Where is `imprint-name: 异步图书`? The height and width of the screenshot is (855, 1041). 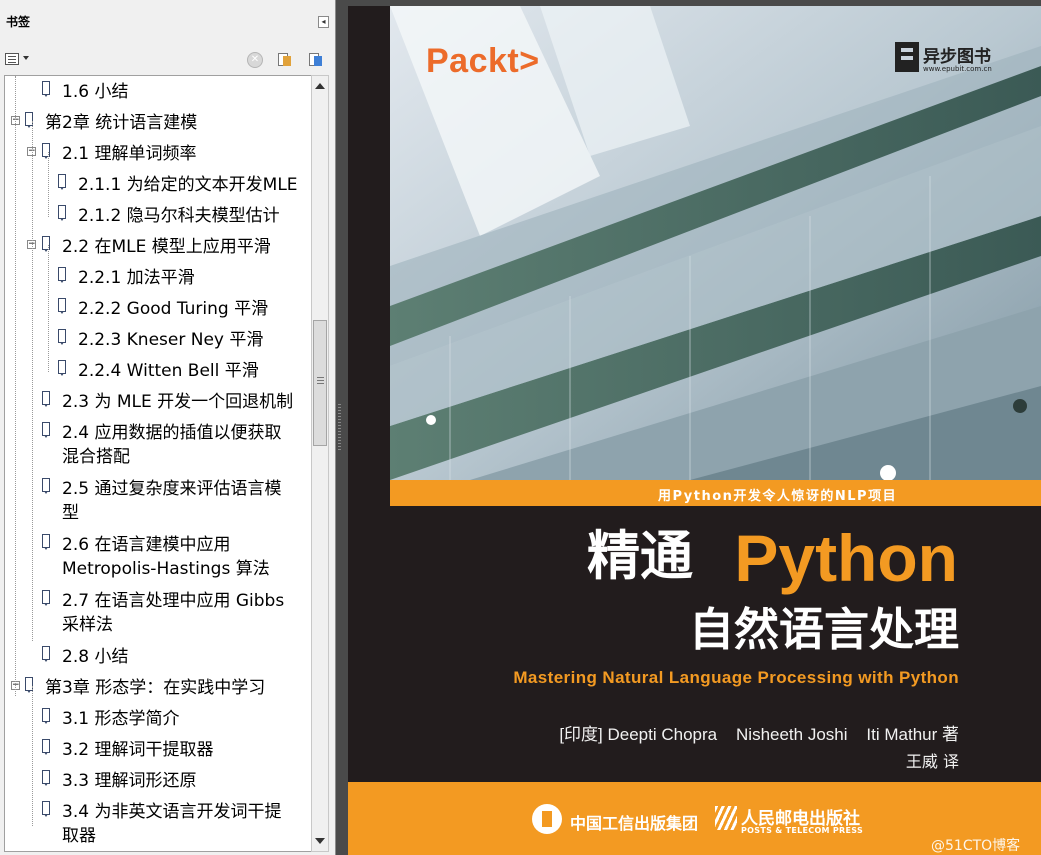 imprint-name: 异步图书 is located at coordinates (957, 57).